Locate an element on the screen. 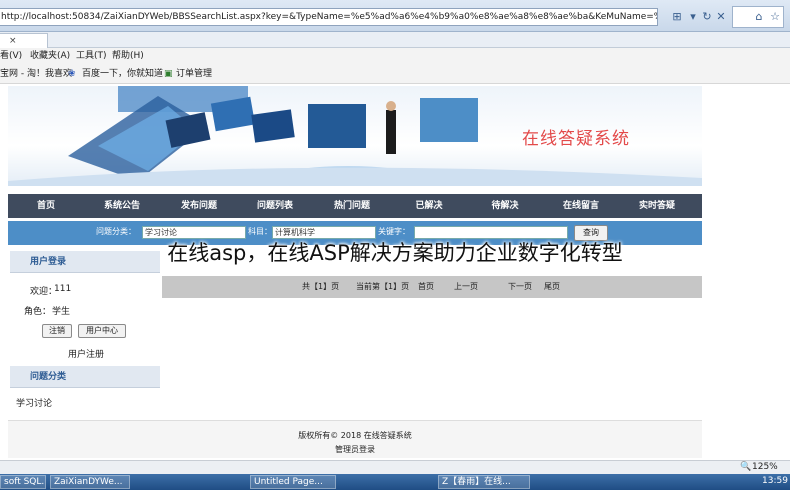 The image size is (790, 490). zoom-icon: 🔍 is located at coordinates (746, 467).